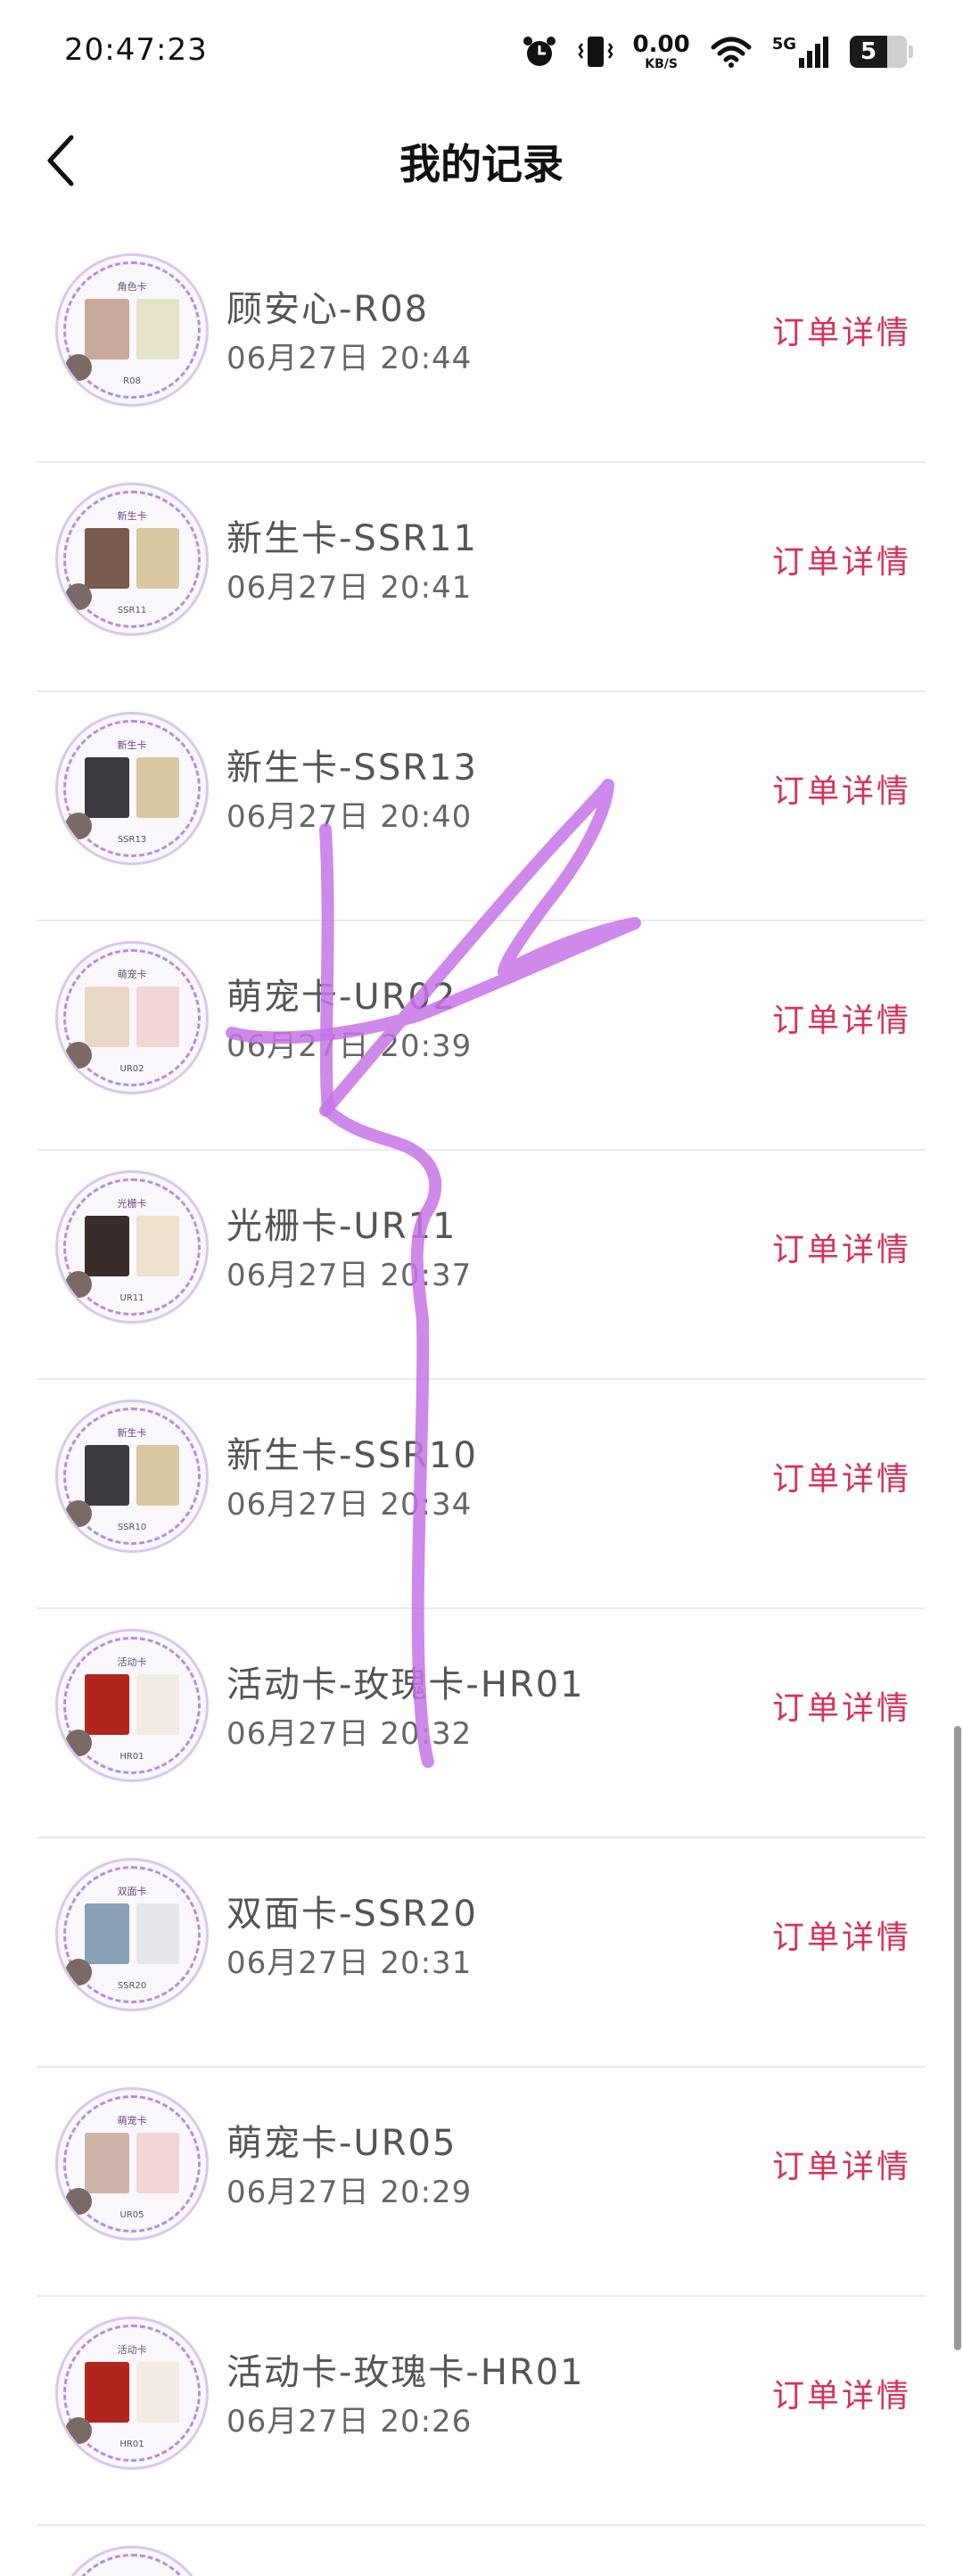  I want to click on record-title: 撕拉拍立得宣传, so click(357, 2574).